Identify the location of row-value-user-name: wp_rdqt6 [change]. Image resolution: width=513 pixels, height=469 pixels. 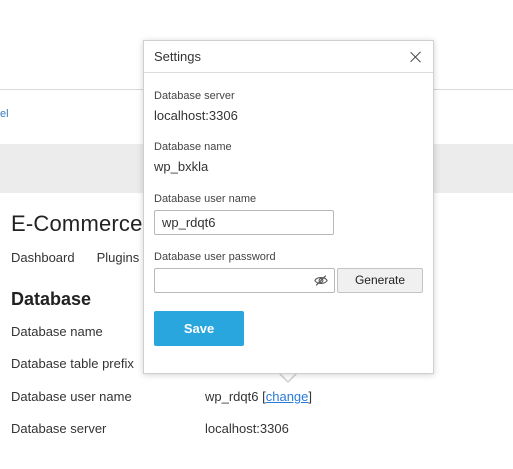
(258, 396).